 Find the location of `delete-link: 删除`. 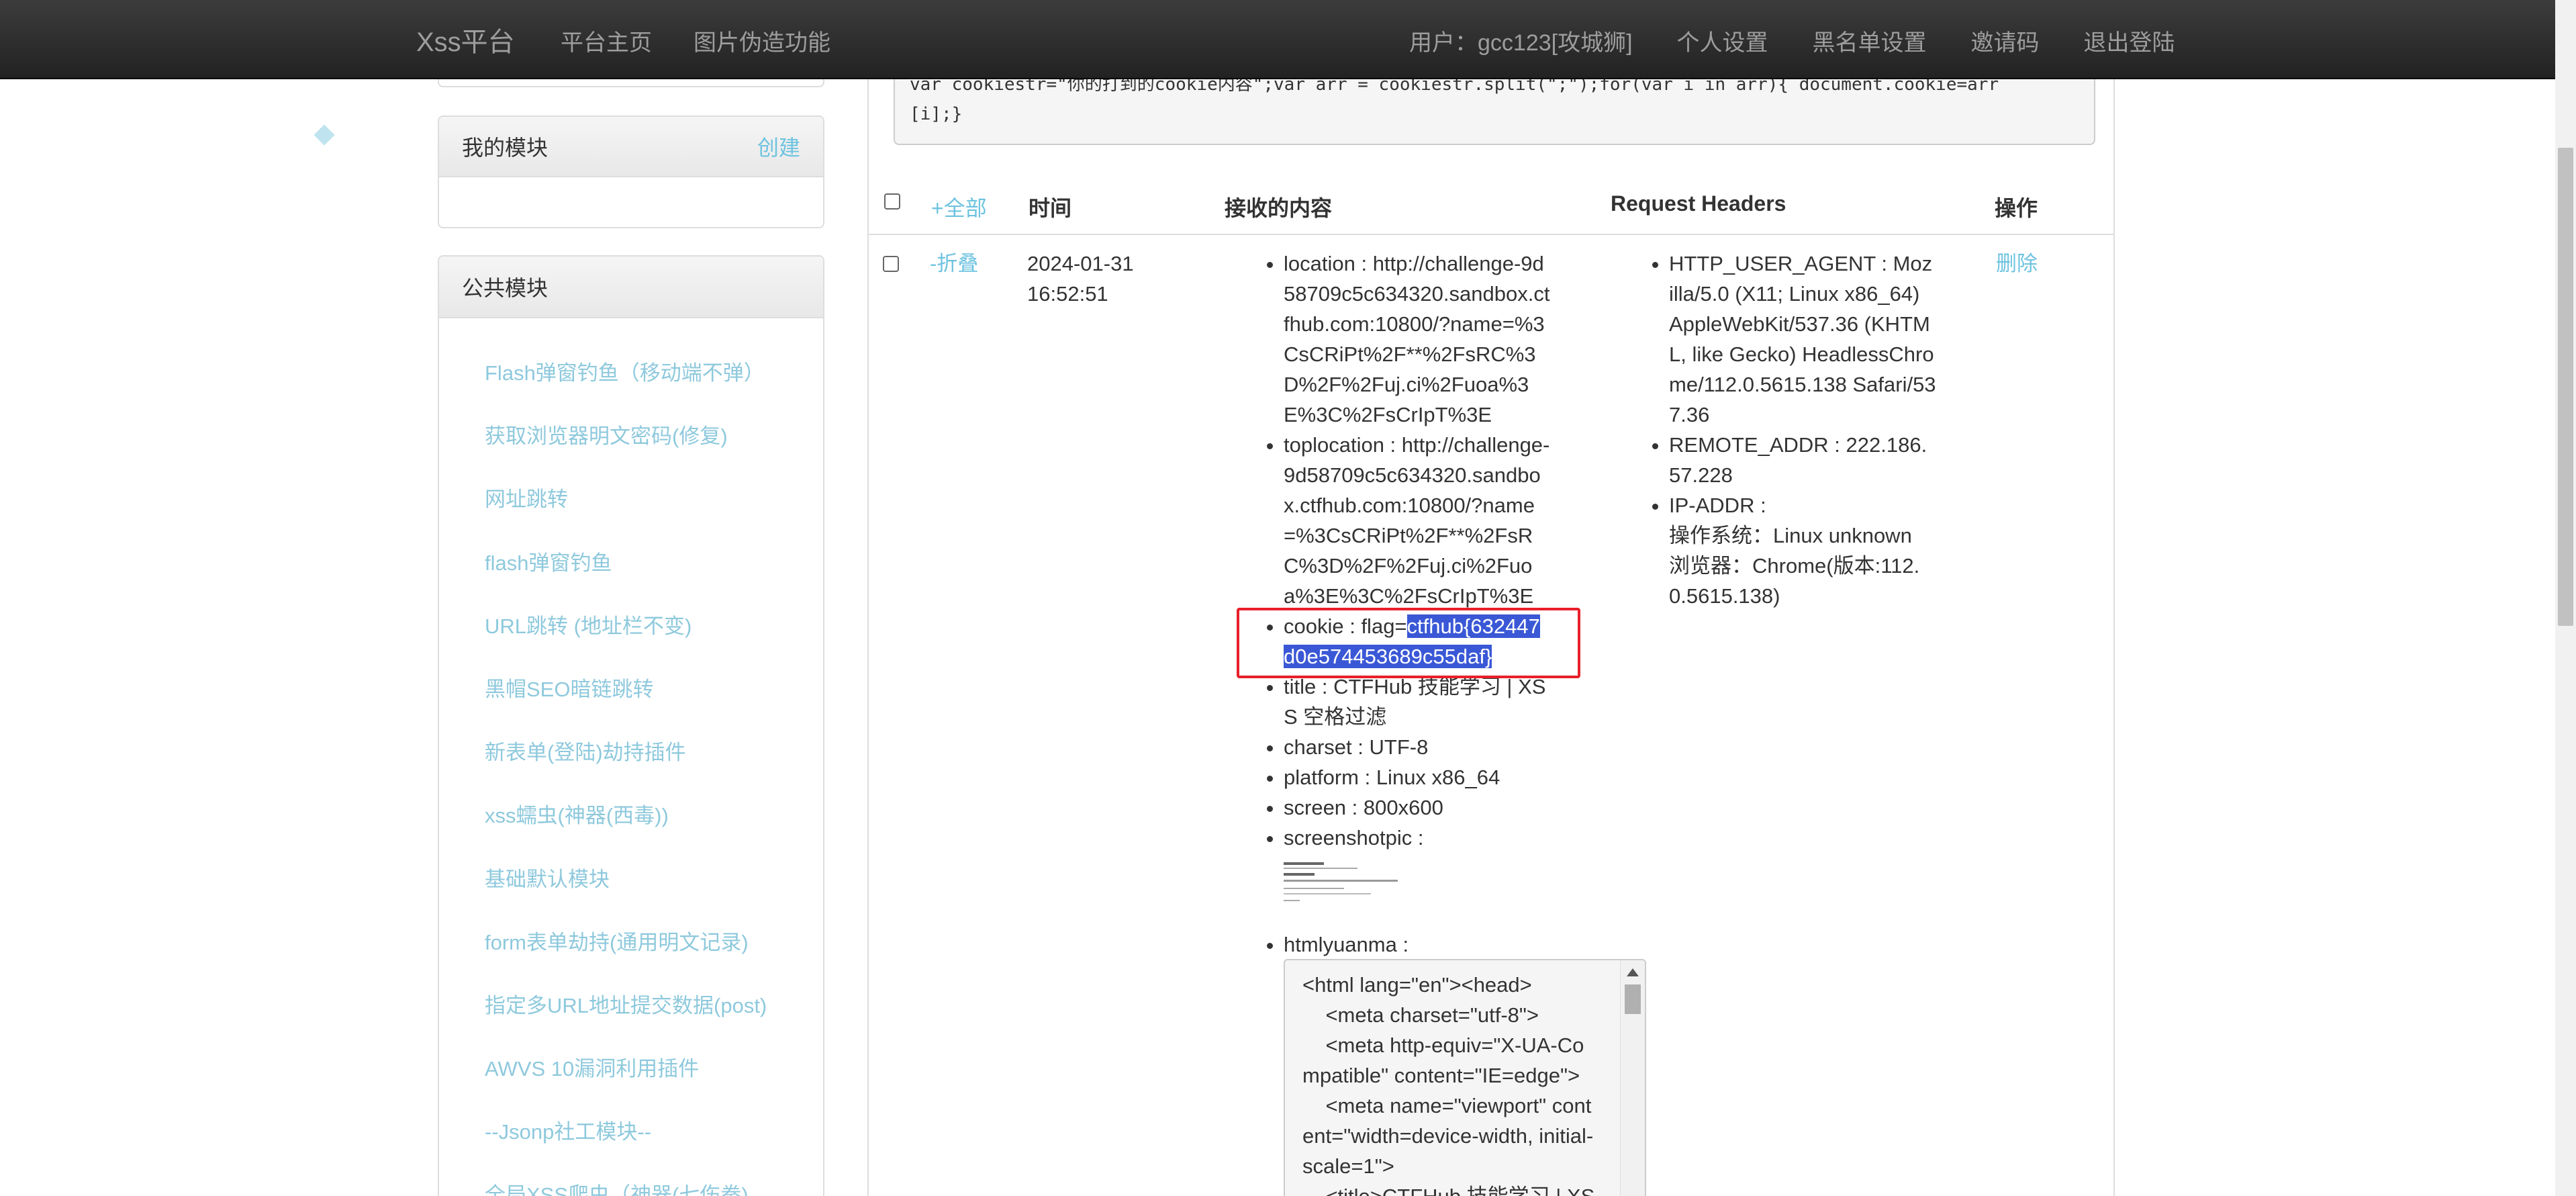

delete-link: 删除 is located at coordinates (2017, 263).